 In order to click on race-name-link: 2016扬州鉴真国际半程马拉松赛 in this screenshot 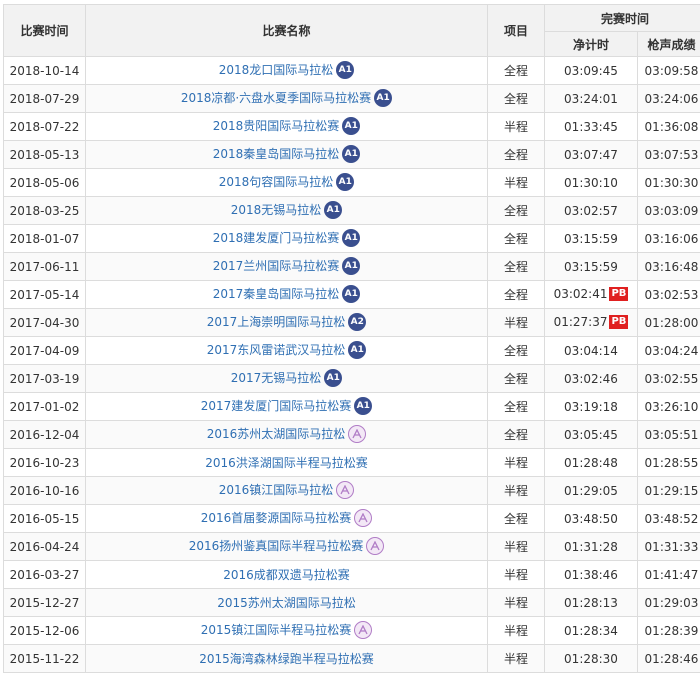, I will do `click(276, 546)`.